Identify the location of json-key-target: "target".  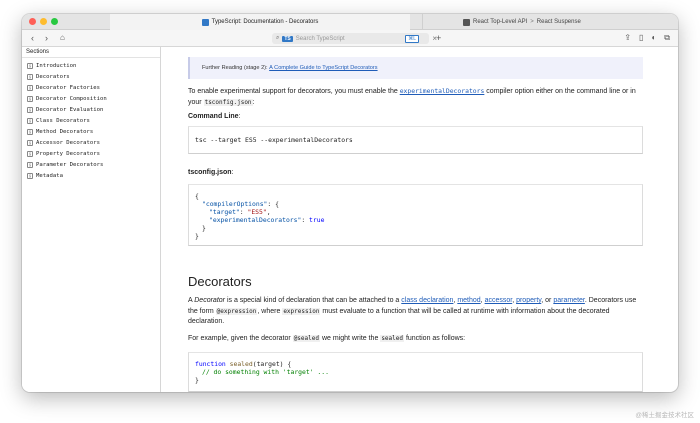
(224, 212).